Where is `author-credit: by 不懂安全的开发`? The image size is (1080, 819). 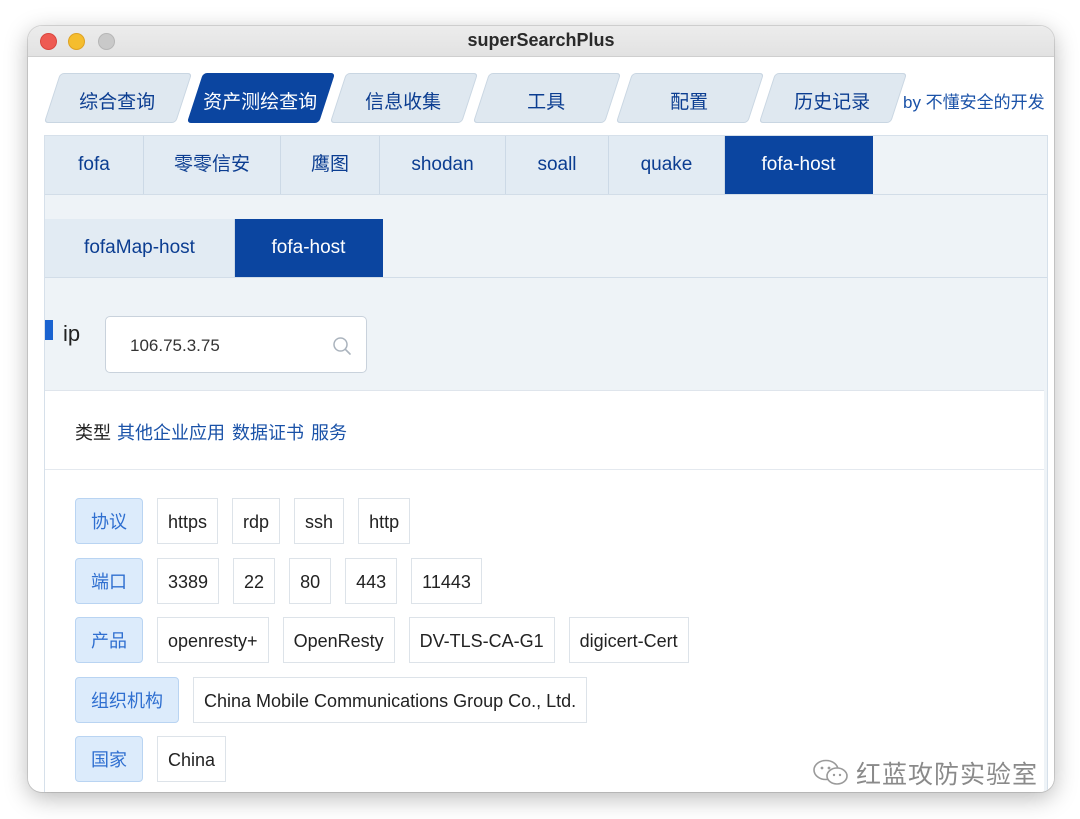
author-credit: by 不懂安全的开发 is located at coordinates (974, 102).